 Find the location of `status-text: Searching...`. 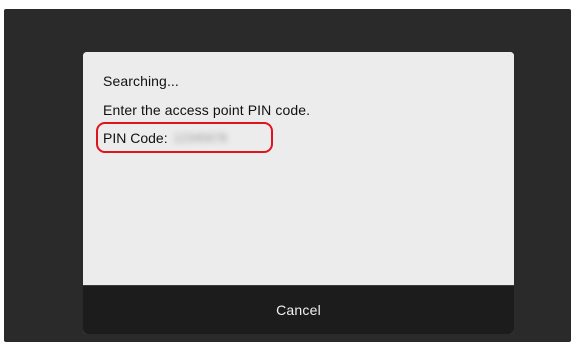

status-text: Searching... is located at coordinates (141, 81).